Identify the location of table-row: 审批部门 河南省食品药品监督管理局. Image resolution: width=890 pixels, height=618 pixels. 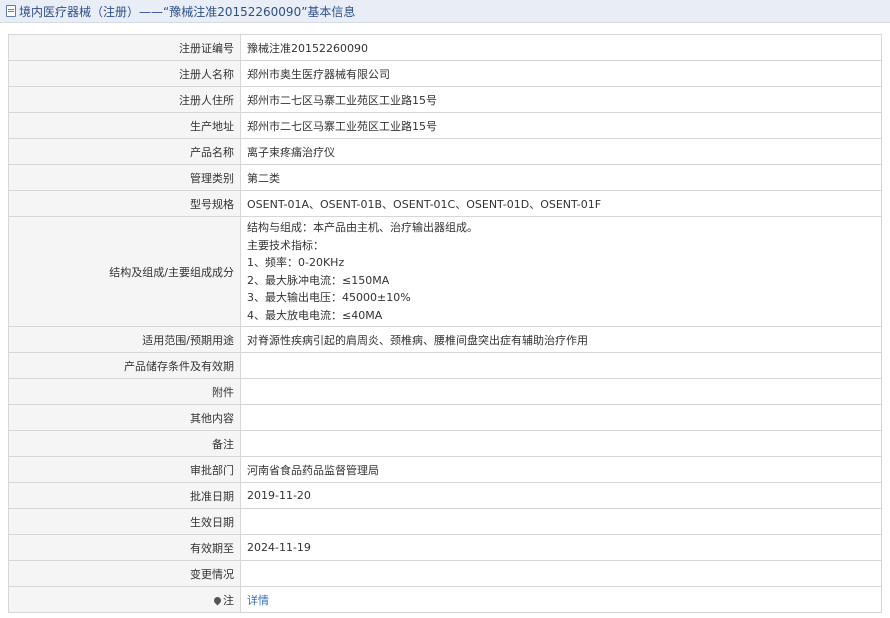
(445, 469).